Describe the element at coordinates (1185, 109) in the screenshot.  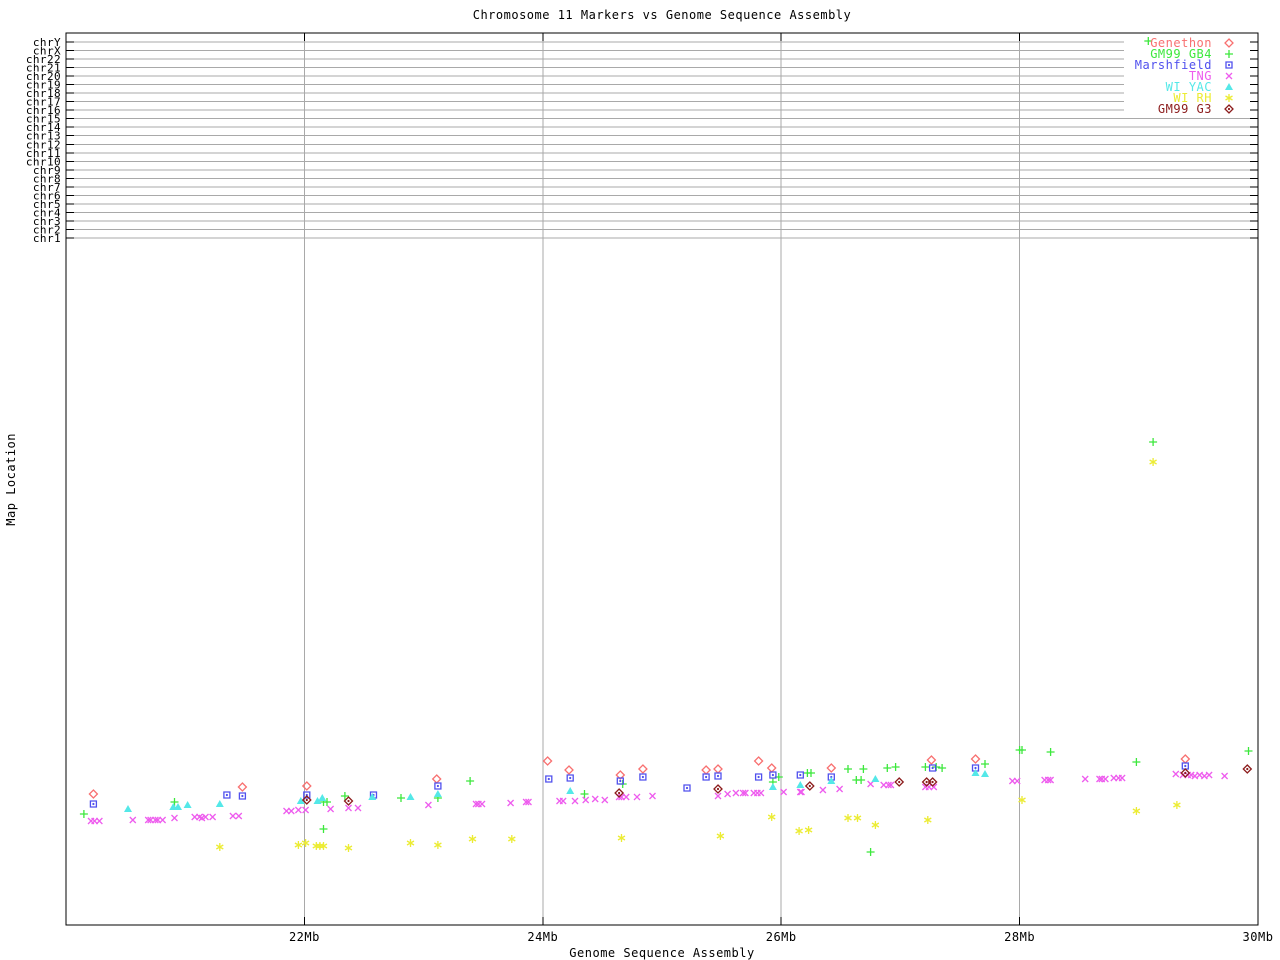
I see `legend-label: GM99 G3` at that location.